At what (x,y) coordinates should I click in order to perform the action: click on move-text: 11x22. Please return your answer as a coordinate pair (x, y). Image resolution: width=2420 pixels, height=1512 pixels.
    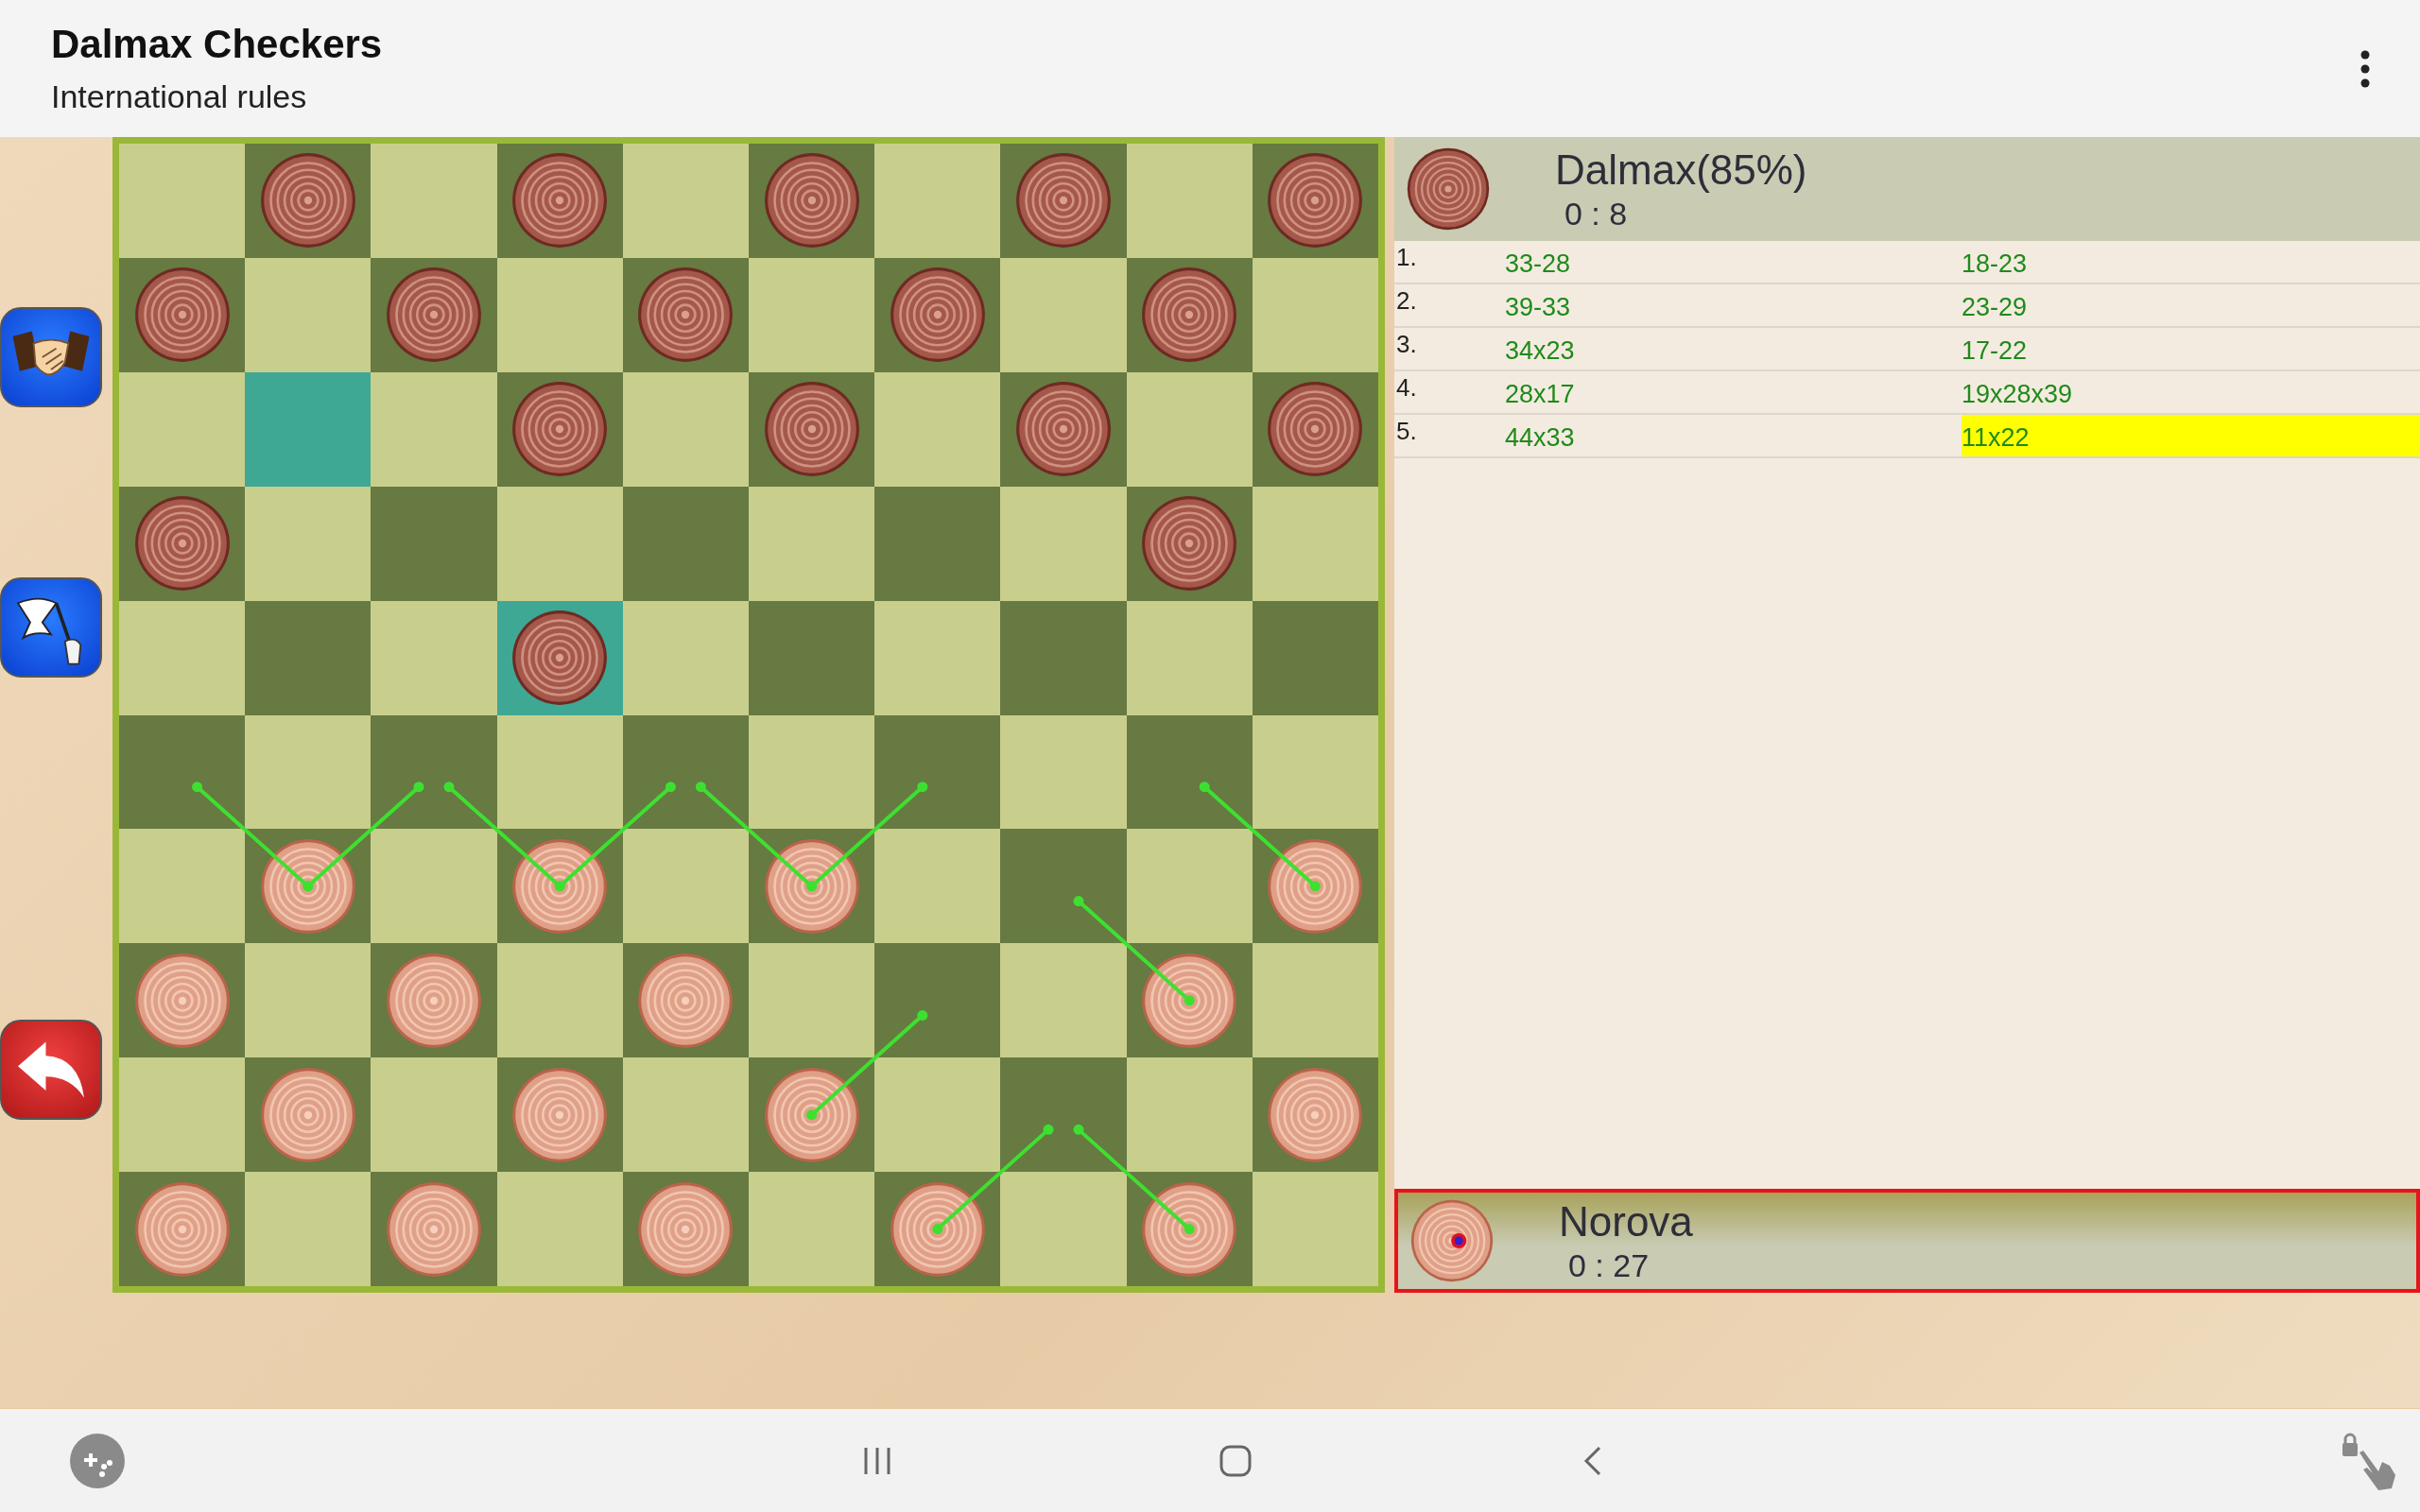
    Looking at the image, I should click on (2191, 435).